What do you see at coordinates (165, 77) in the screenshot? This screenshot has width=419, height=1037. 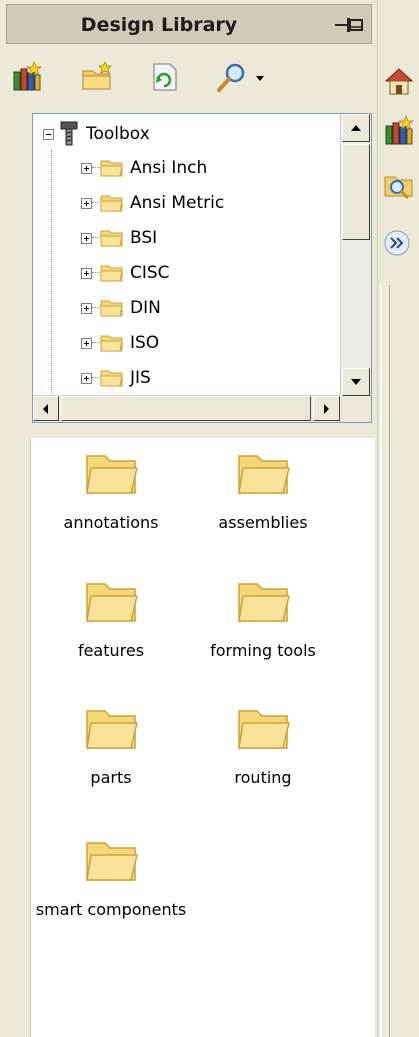 I see `refresh-icon` at bounding box center [165, 77].